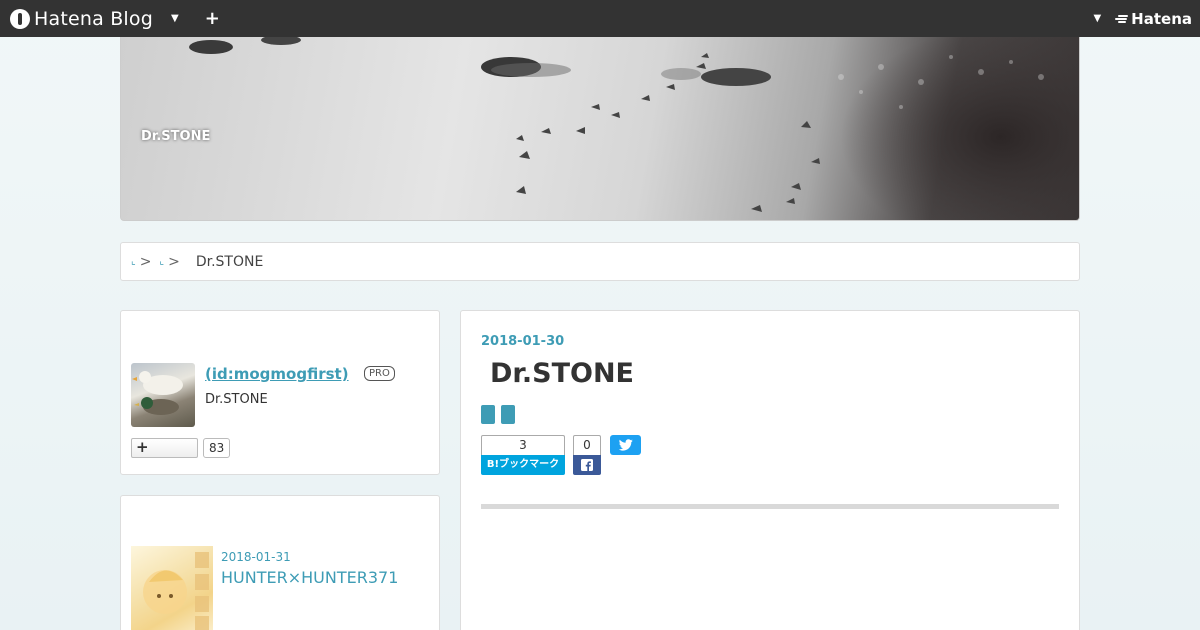 This screenshot has width=1200, height=630. I want to click on breadcrumb-link-top: ⌞, so click(133, 261).